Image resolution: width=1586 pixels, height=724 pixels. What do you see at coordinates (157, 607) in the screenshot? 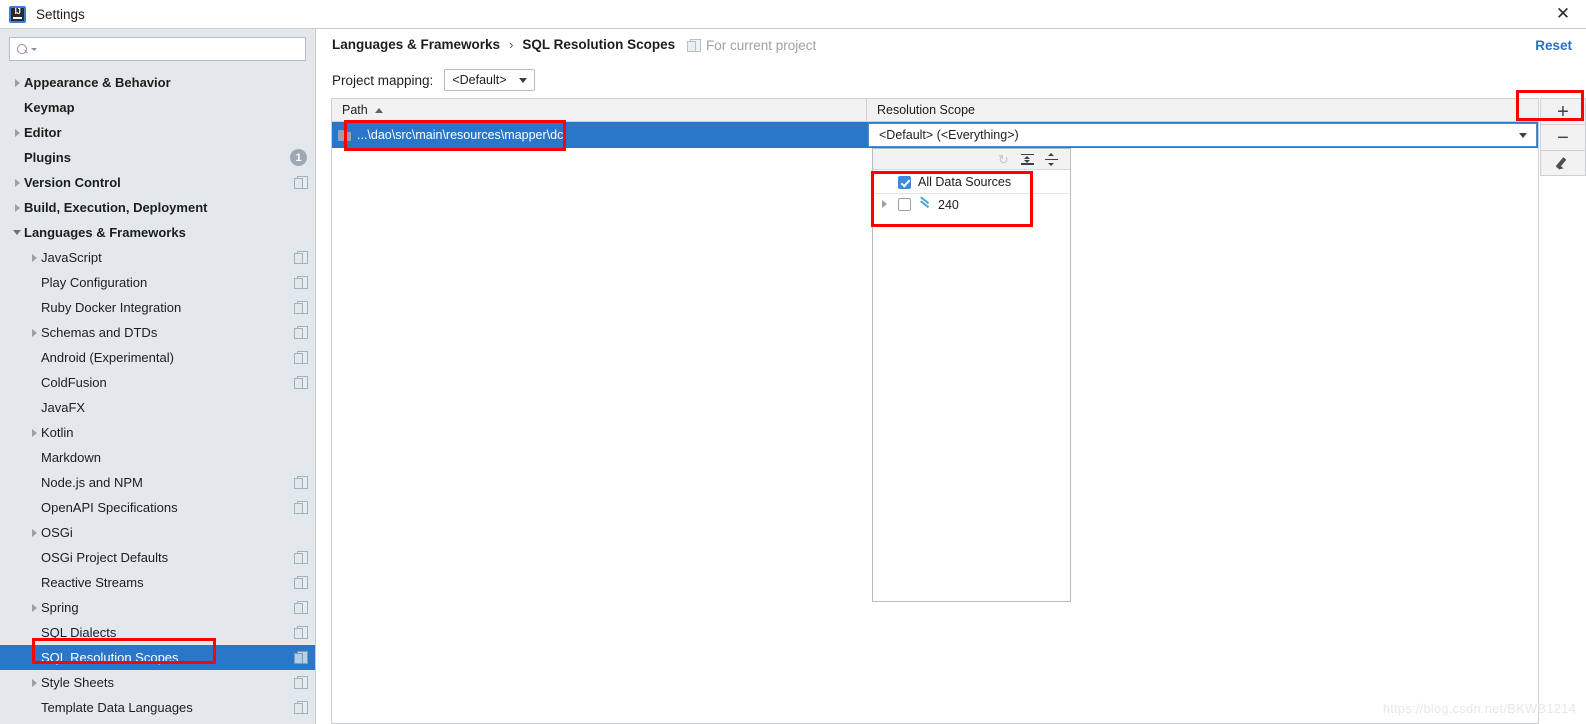
I see `sidebar-item-spring: Spring` at bounding box center [157, 607].